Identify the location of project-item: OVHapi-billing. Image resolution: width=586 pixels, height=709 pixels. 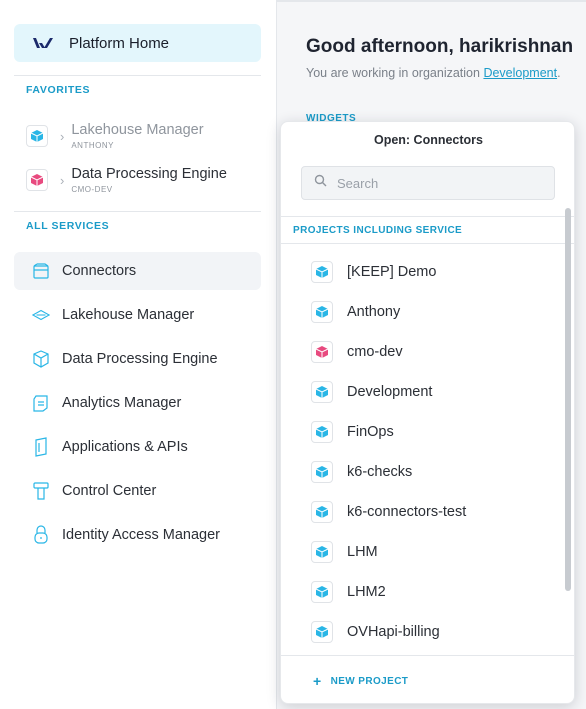
(375, 632).